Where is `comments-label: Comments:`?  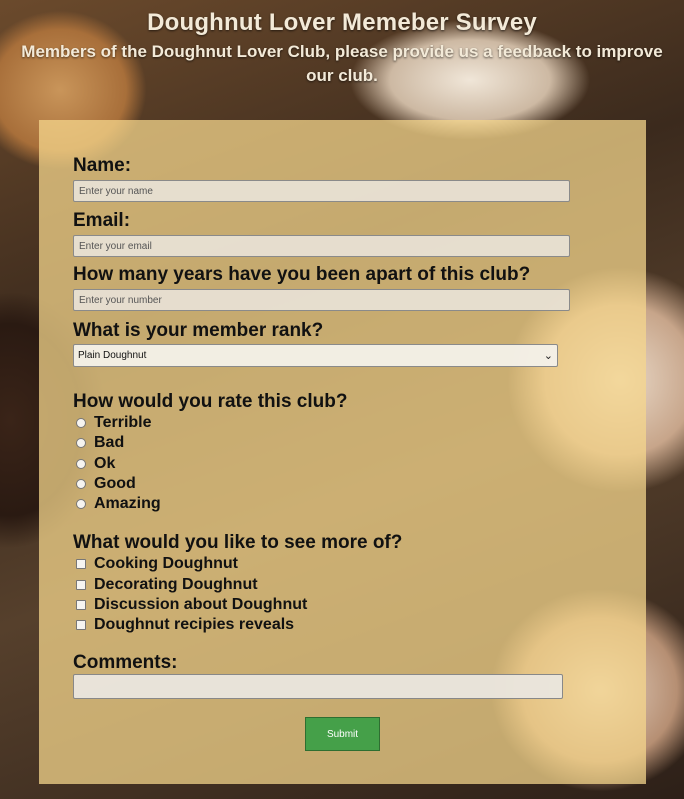 comments-label: Comments: is located at coordinates (125, 662).